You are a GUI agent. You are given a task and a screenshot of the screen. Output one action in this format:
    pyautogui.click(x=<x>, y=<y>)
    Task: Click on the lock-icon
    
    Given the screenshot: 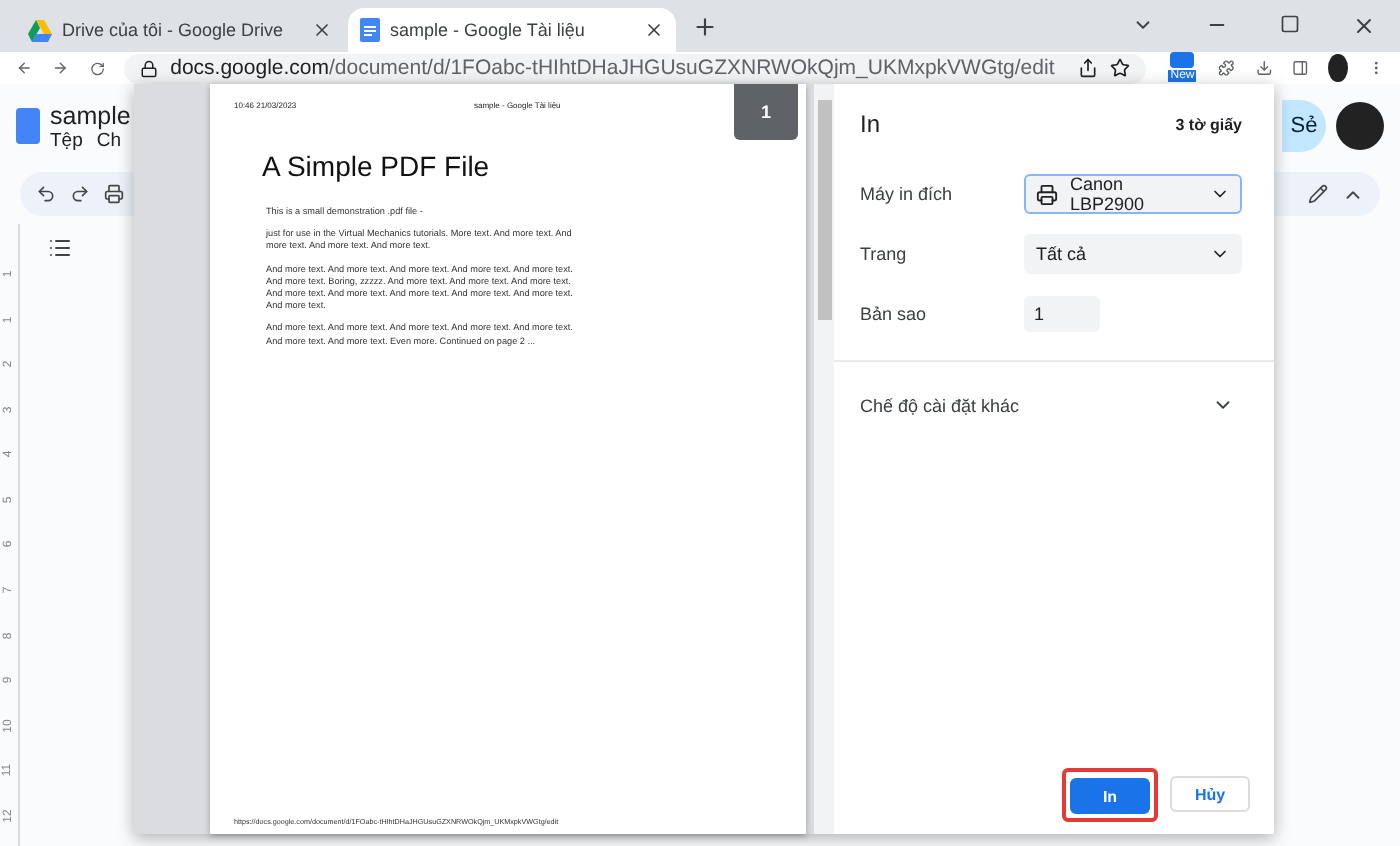 What is the action you would take?
    pyautogui.click(x=149, y=68)
    